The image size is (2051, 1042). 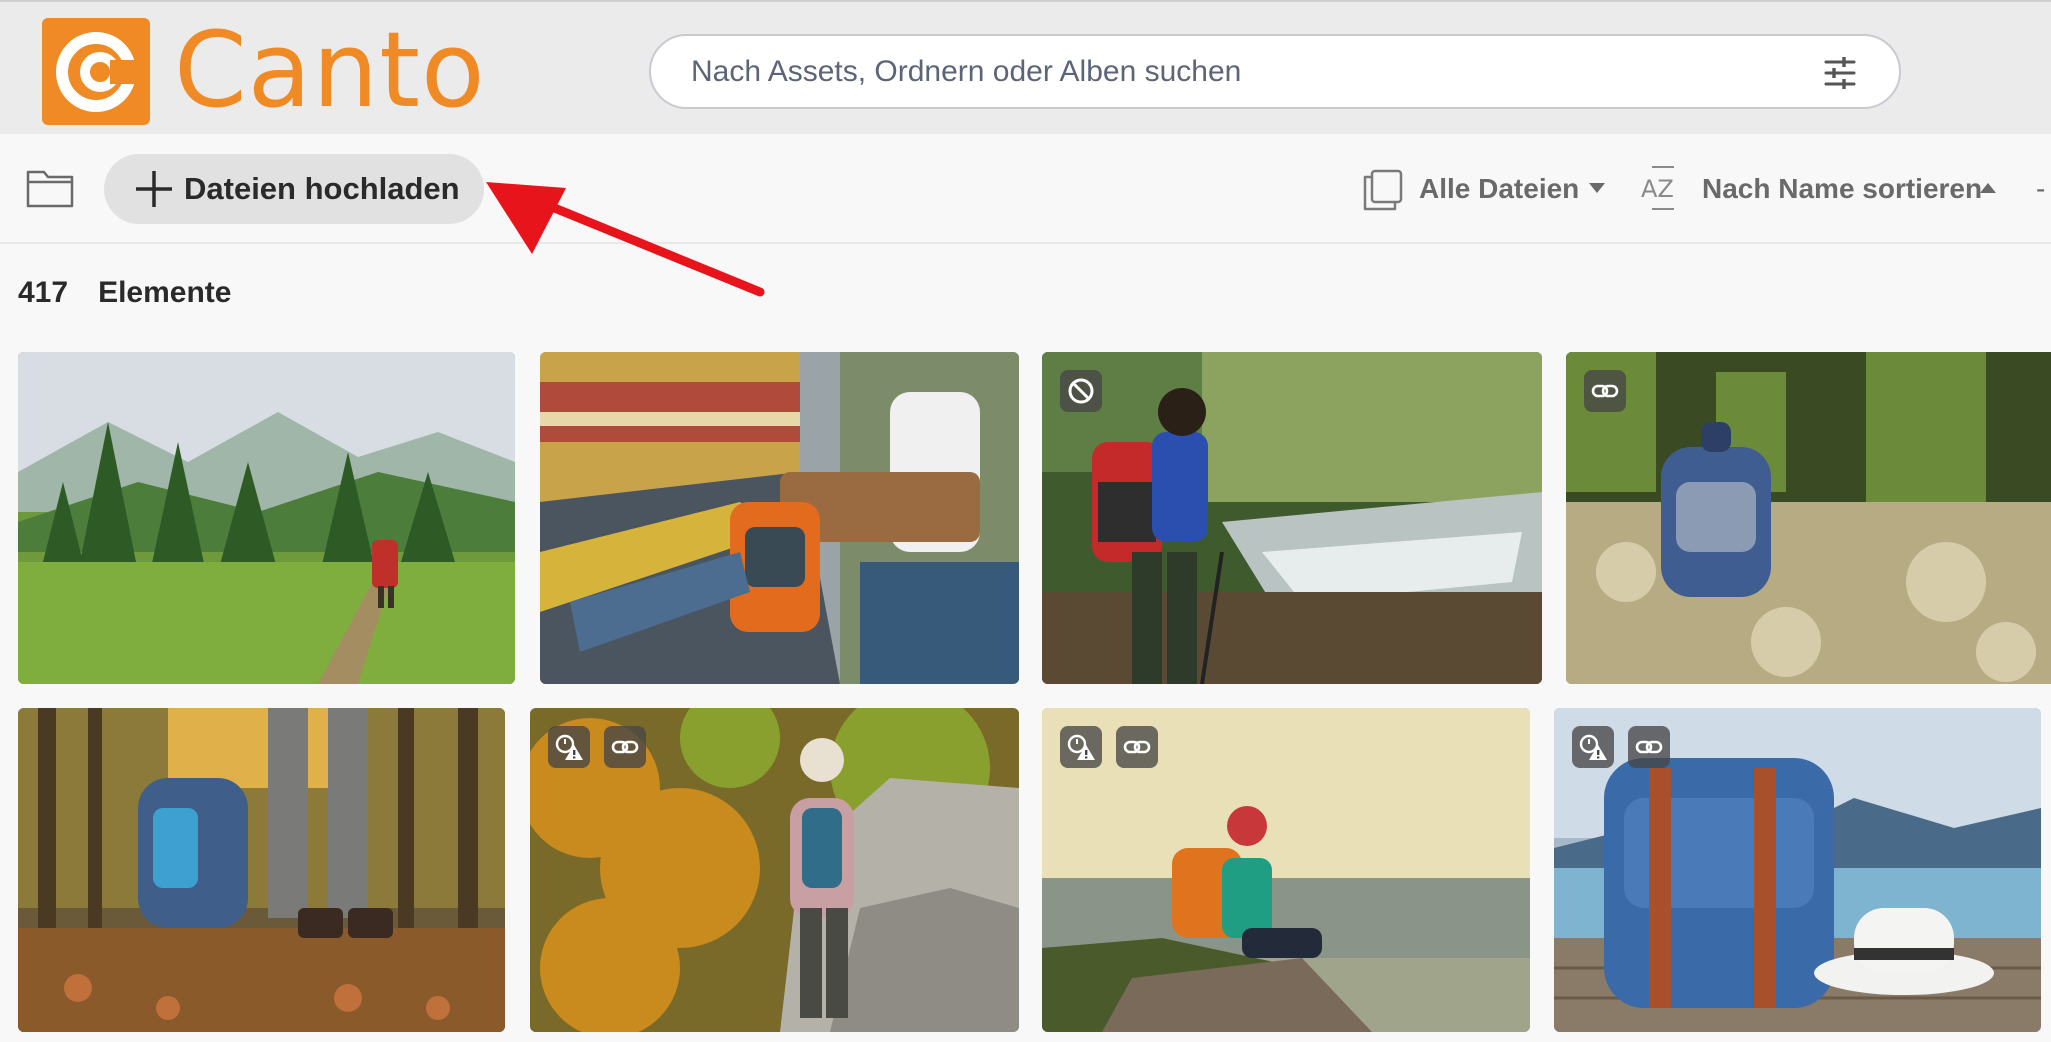 I want to click on sliders-icon, so click(x=1840, y=73).